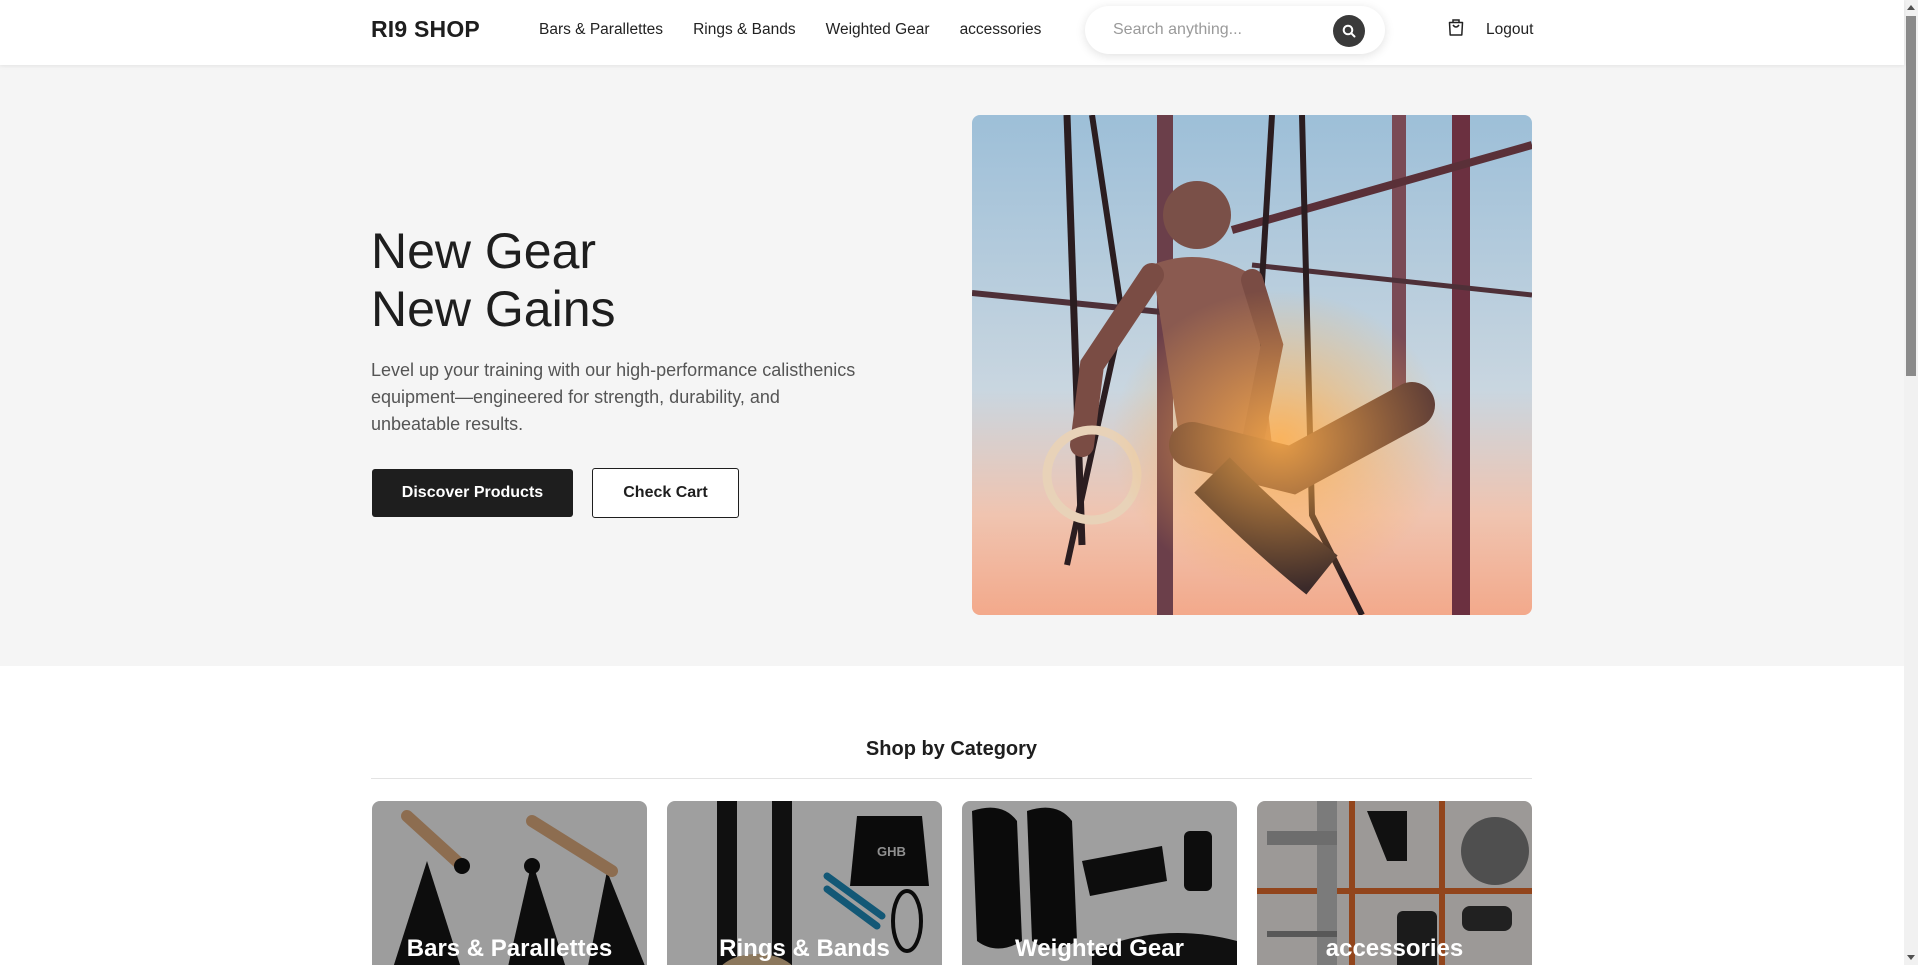  I want to click on nav-link-accessories: accessories, so click(1001, 30).